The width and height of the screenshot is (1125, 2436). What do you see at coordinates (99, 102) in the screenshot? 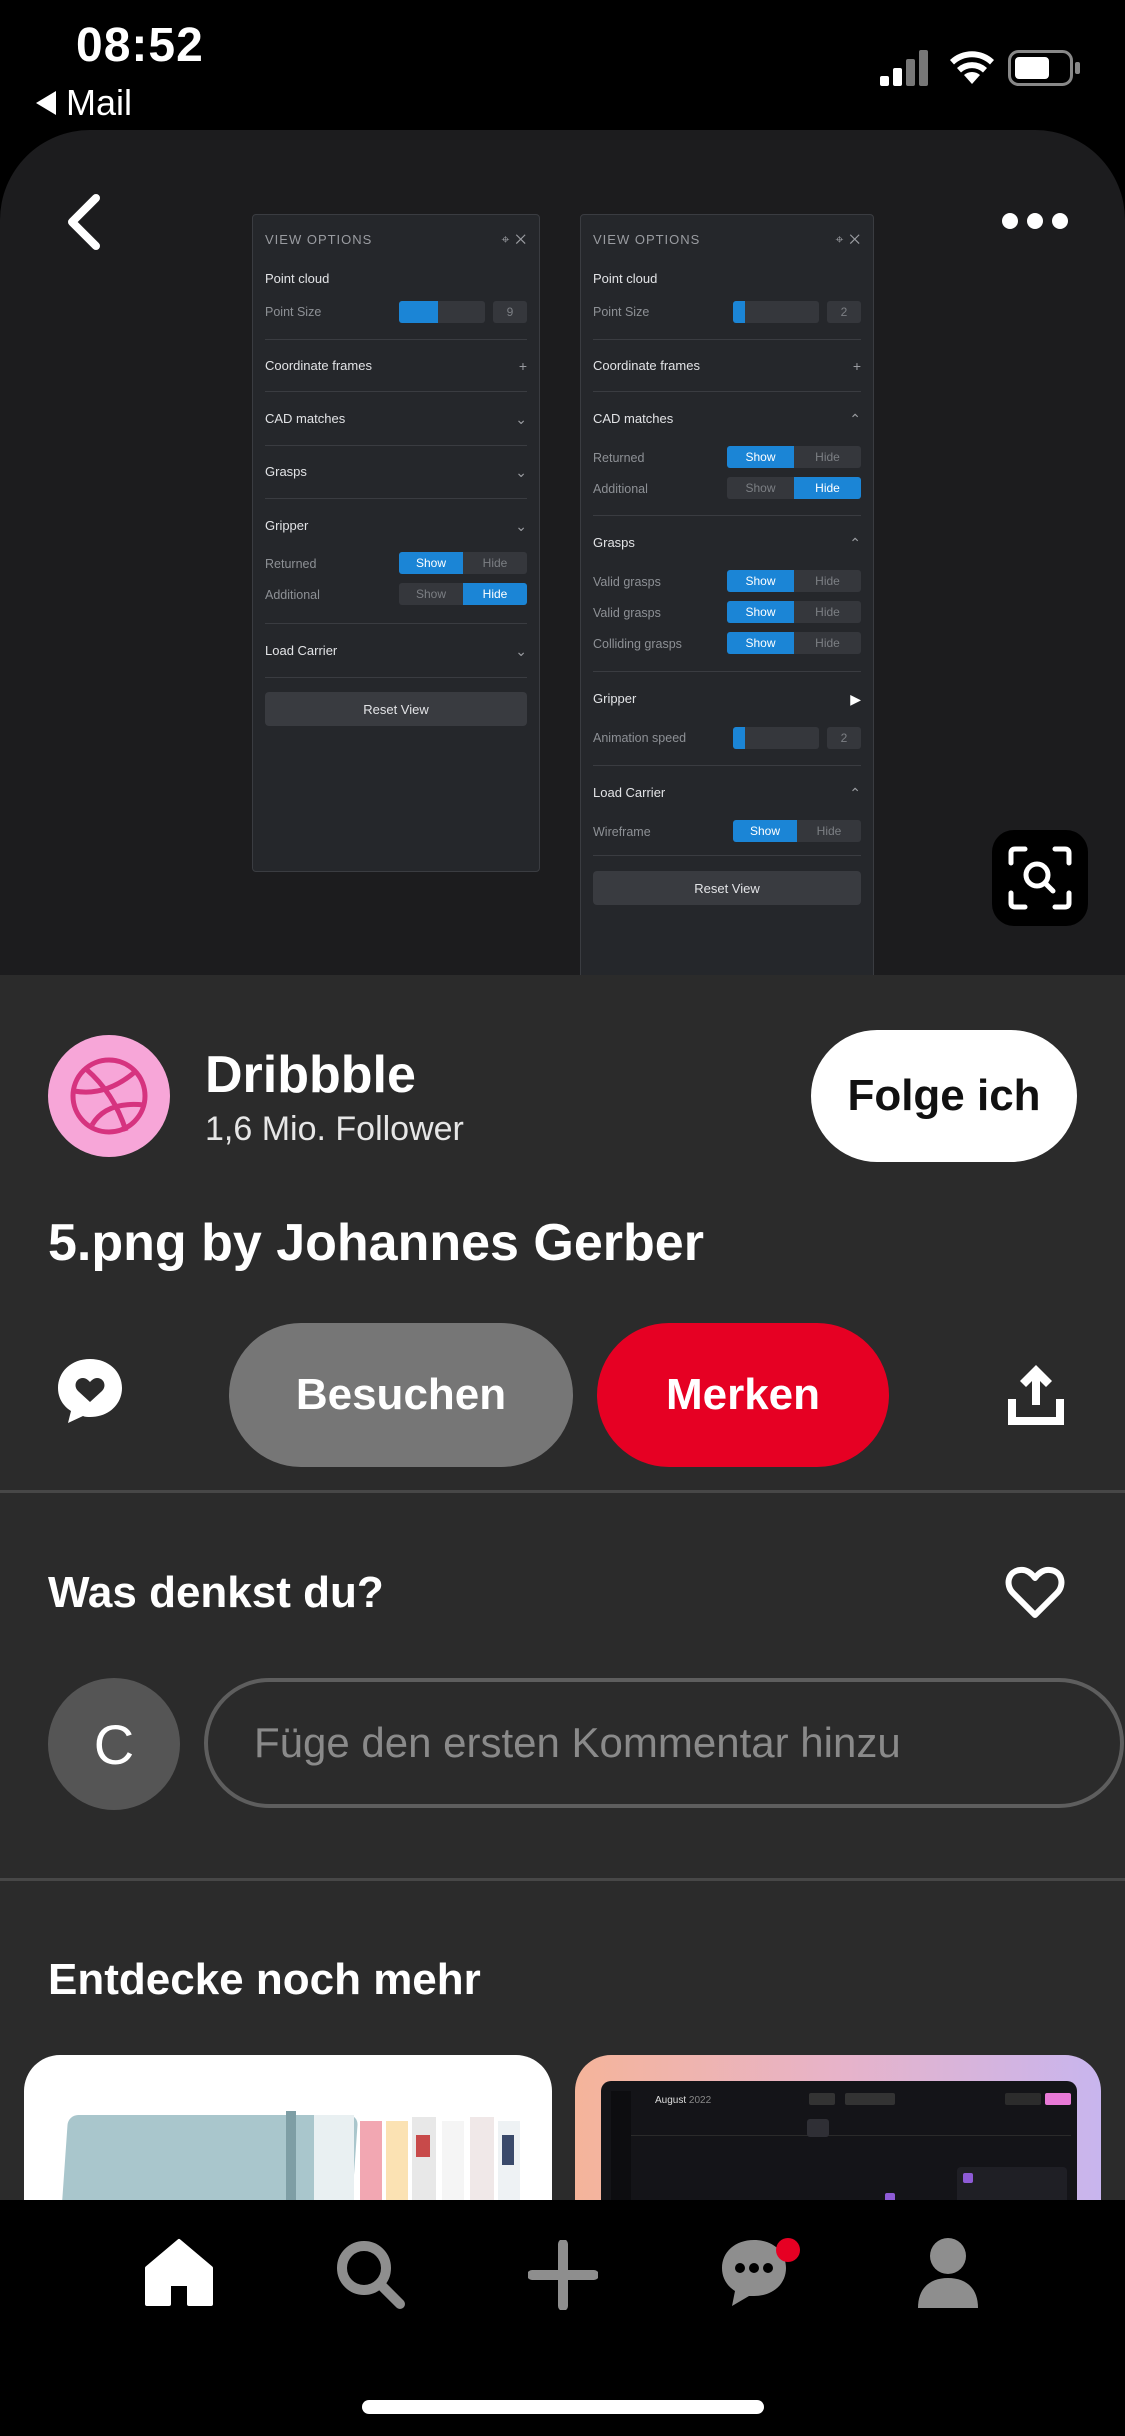
I see `back-app-label: Mail` at bounding box center [99, 102].